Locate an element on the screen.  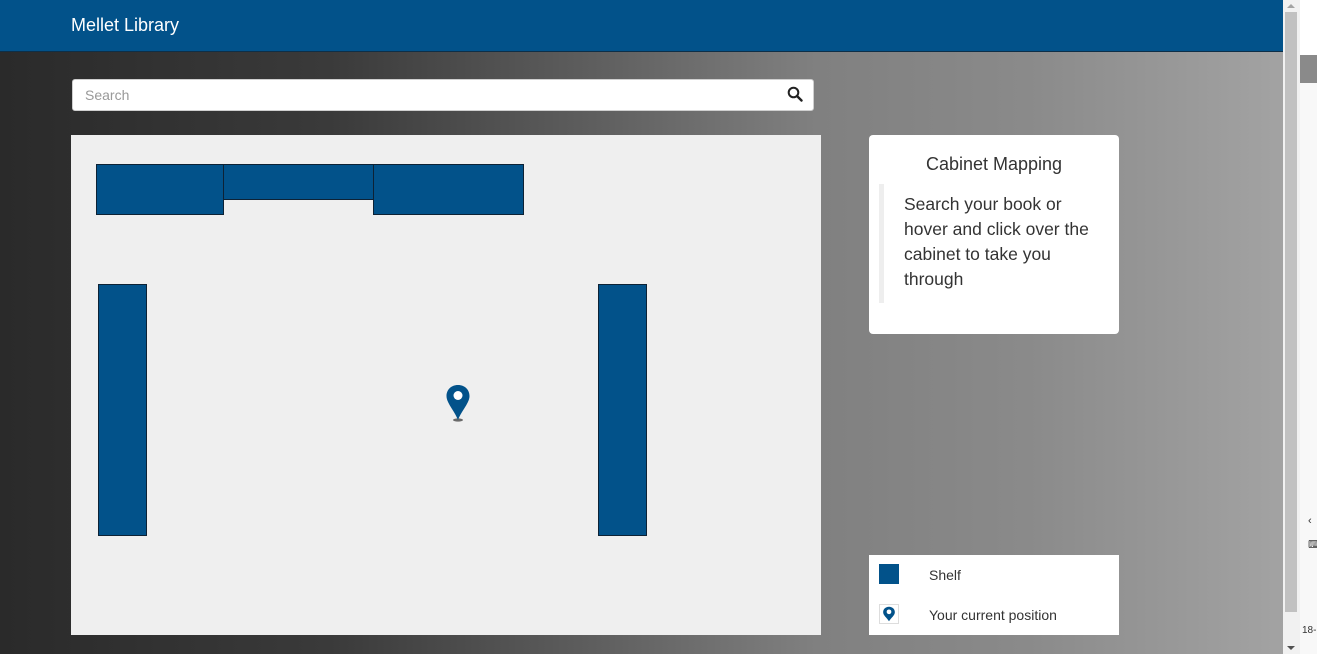
search-icon is located at coordinates (795, 94).